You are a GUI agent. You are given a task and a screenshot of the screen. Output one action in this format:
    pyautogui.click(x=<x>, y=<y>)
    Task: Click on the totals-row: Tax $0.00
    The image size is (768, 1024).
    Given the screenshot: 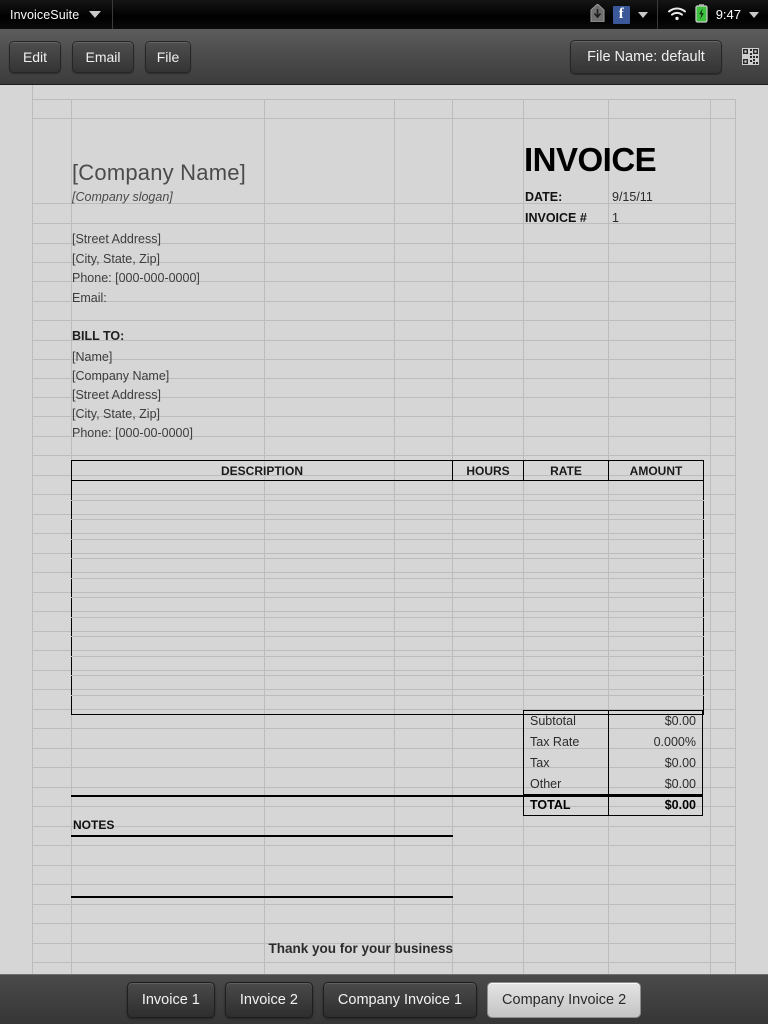 What is the action you would take?
    pyautogui.click(x=613, y=763)
    